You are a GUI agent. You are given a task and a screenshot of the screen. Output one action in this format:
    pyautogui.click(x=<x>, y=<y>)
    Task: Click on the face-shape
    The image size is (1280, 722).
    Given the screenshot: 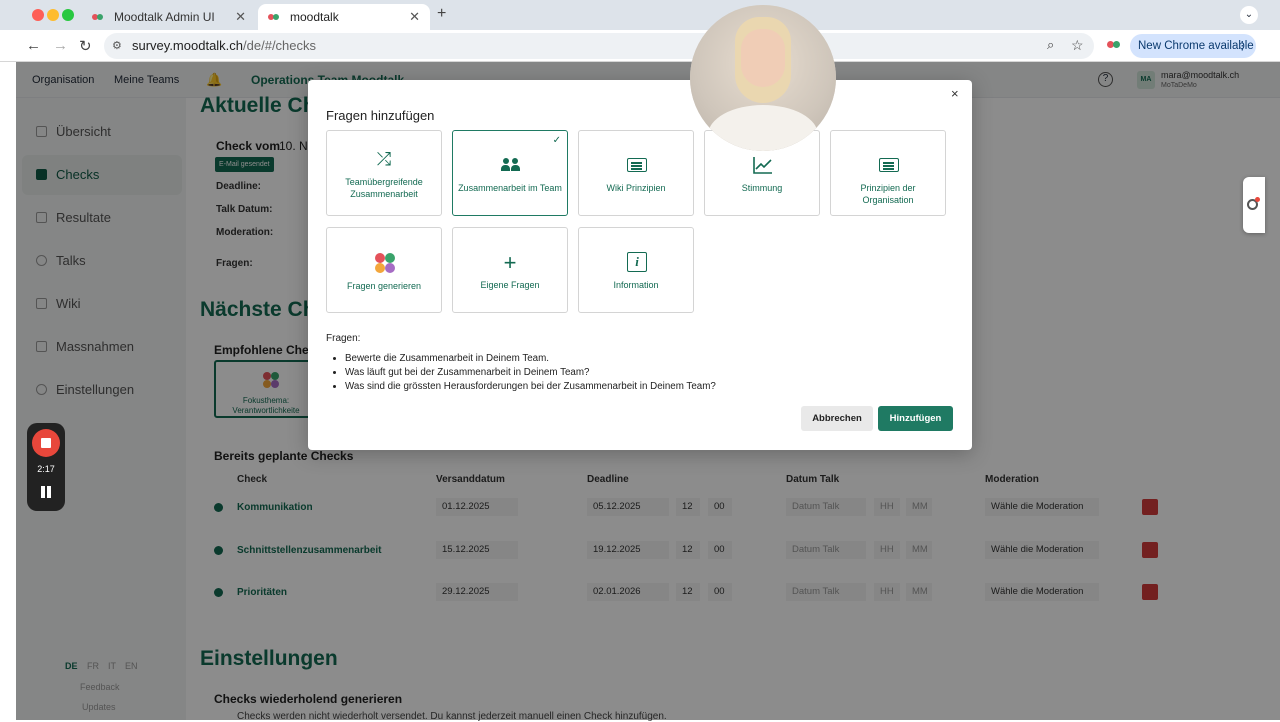 What is the action you would take?
    pyautogui.click(x=763, y=58)
    